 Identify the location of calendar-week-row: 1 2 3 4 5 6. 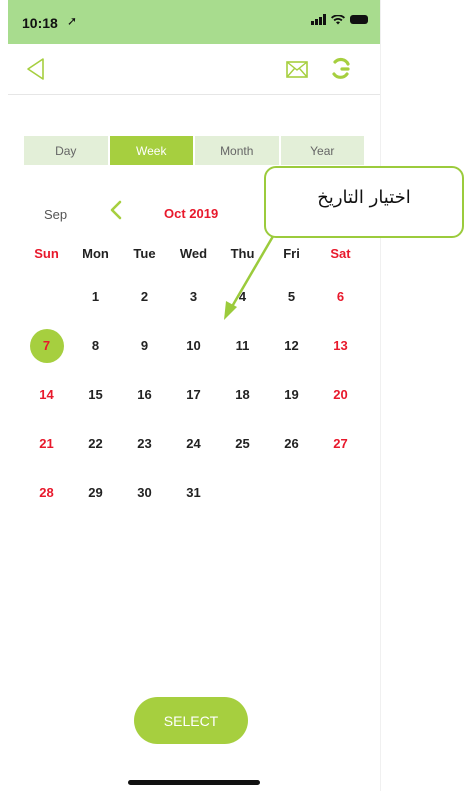
(194, 296).